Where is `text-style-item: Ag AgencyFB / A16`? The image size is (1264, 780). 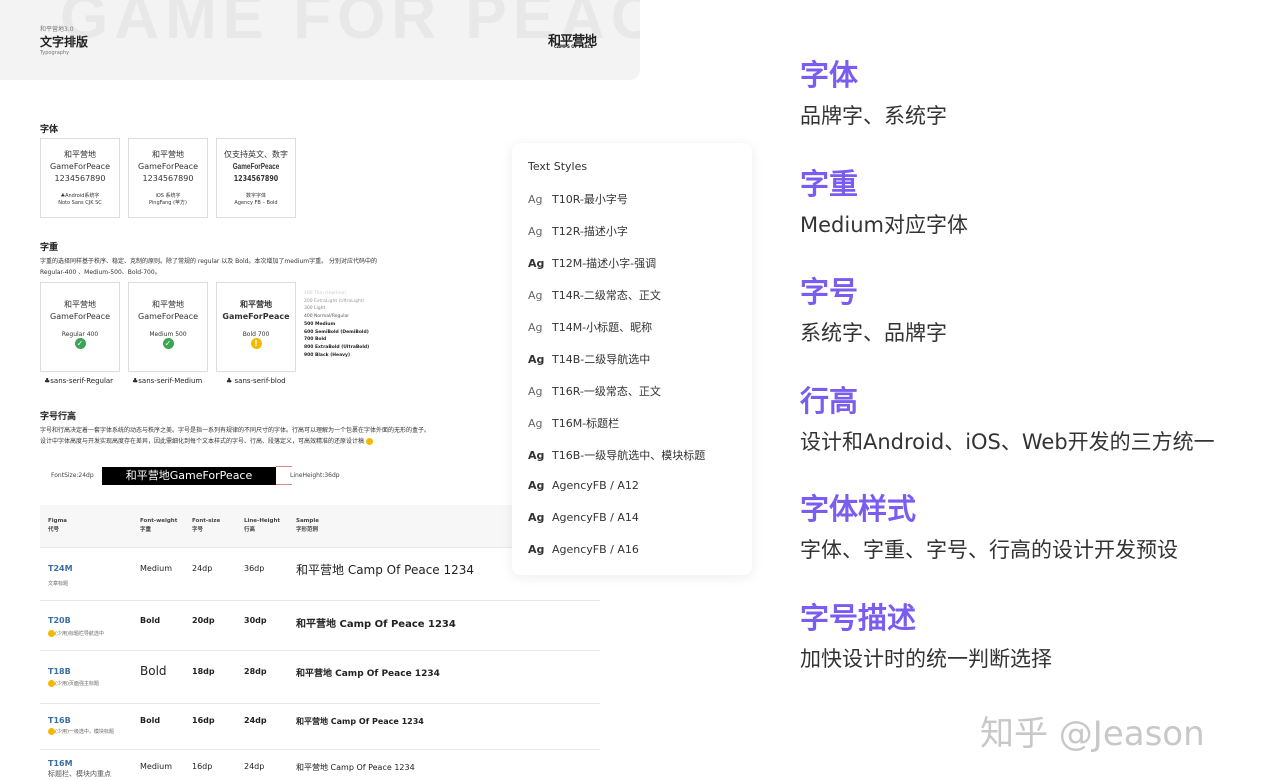 text-style-item: Ag AgencyFB / A16 is located at coordinates (583, 549).